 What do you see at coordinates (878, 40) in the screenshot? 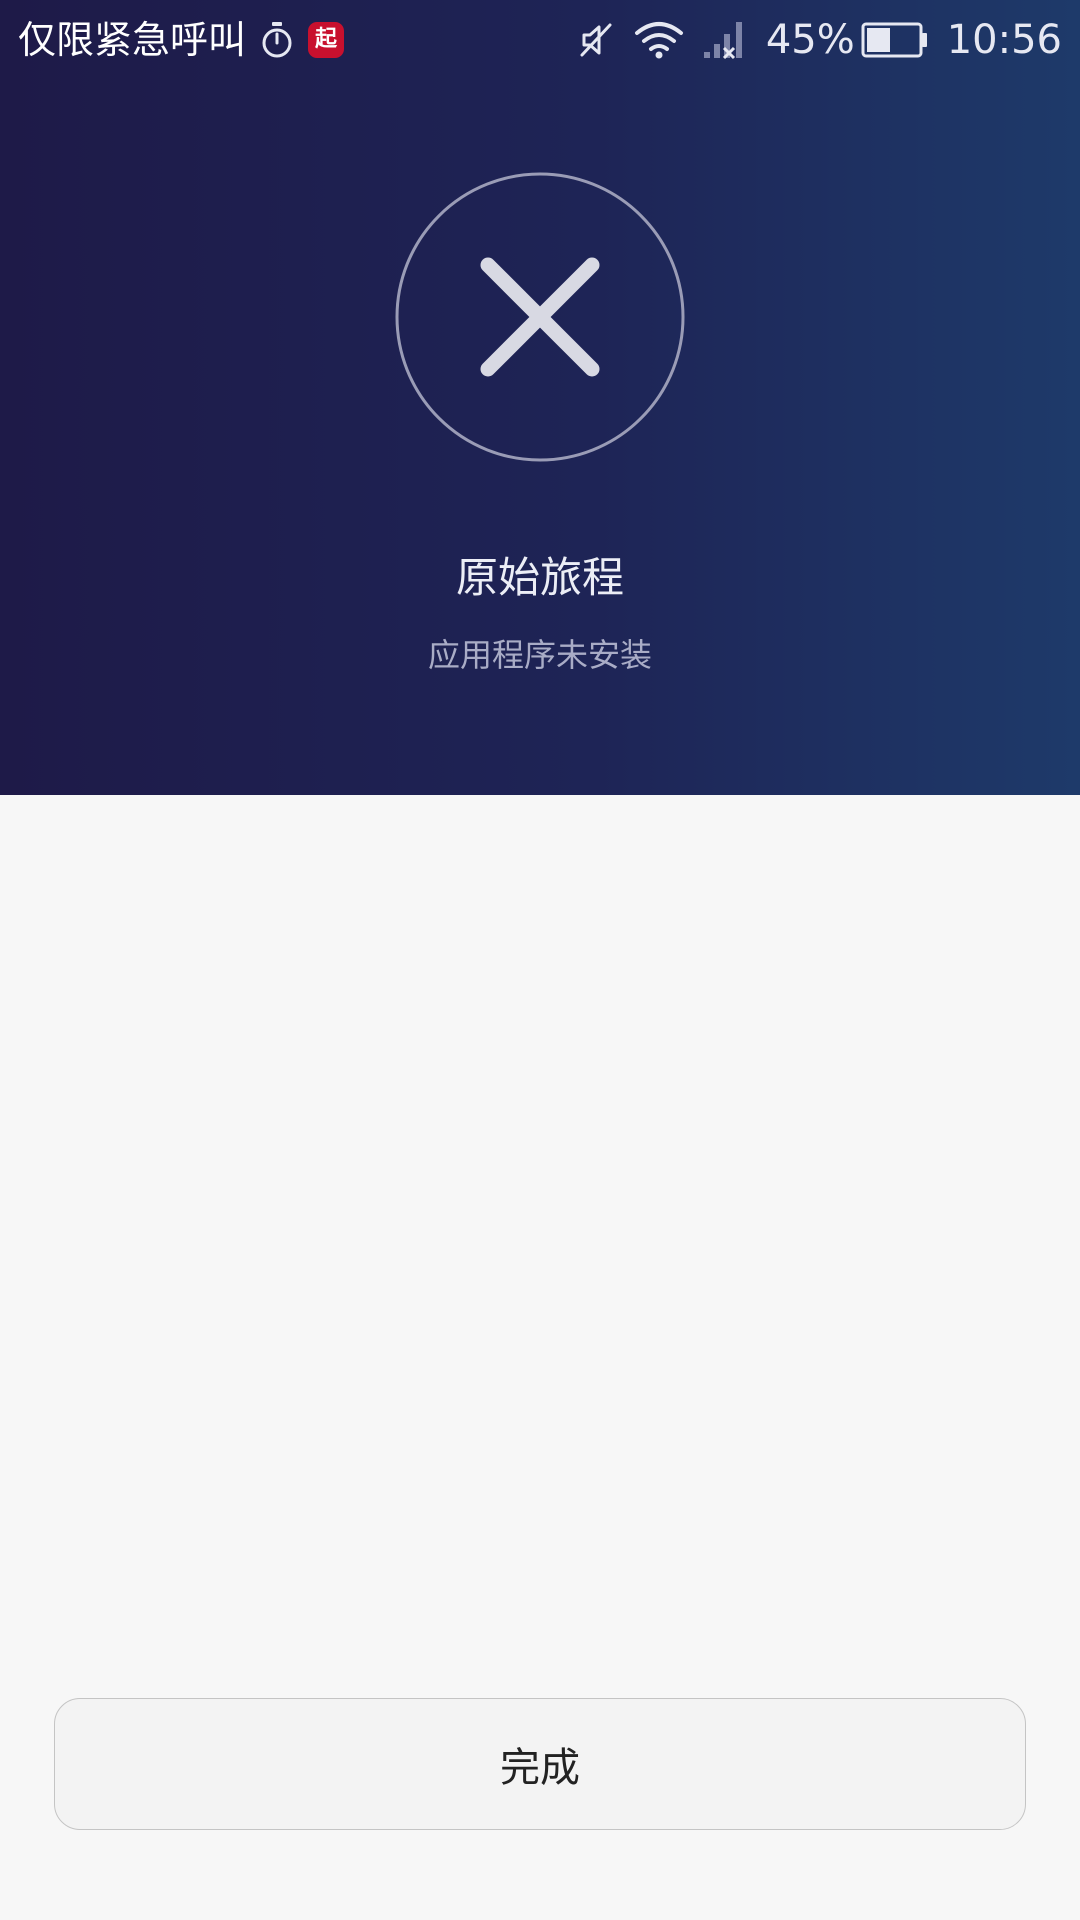
I see `battery-fill` at bounding box center [878, 40].